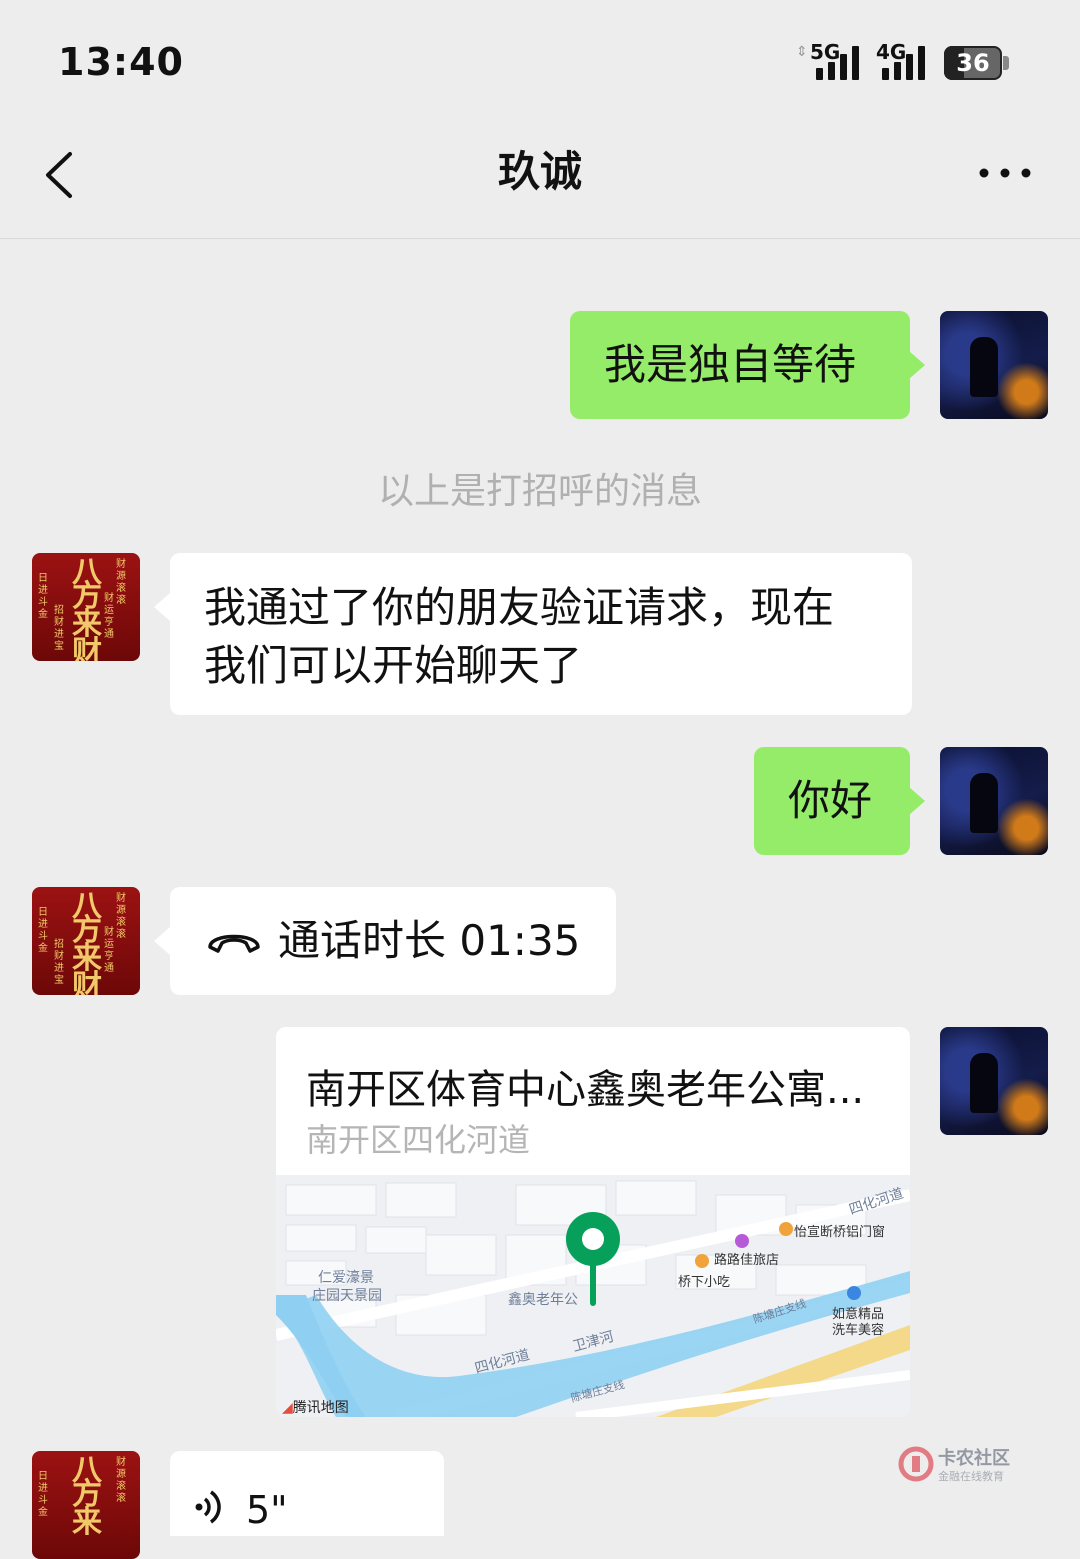  I want to click on tencent-map-icon: ◢, so click(287, 1408).